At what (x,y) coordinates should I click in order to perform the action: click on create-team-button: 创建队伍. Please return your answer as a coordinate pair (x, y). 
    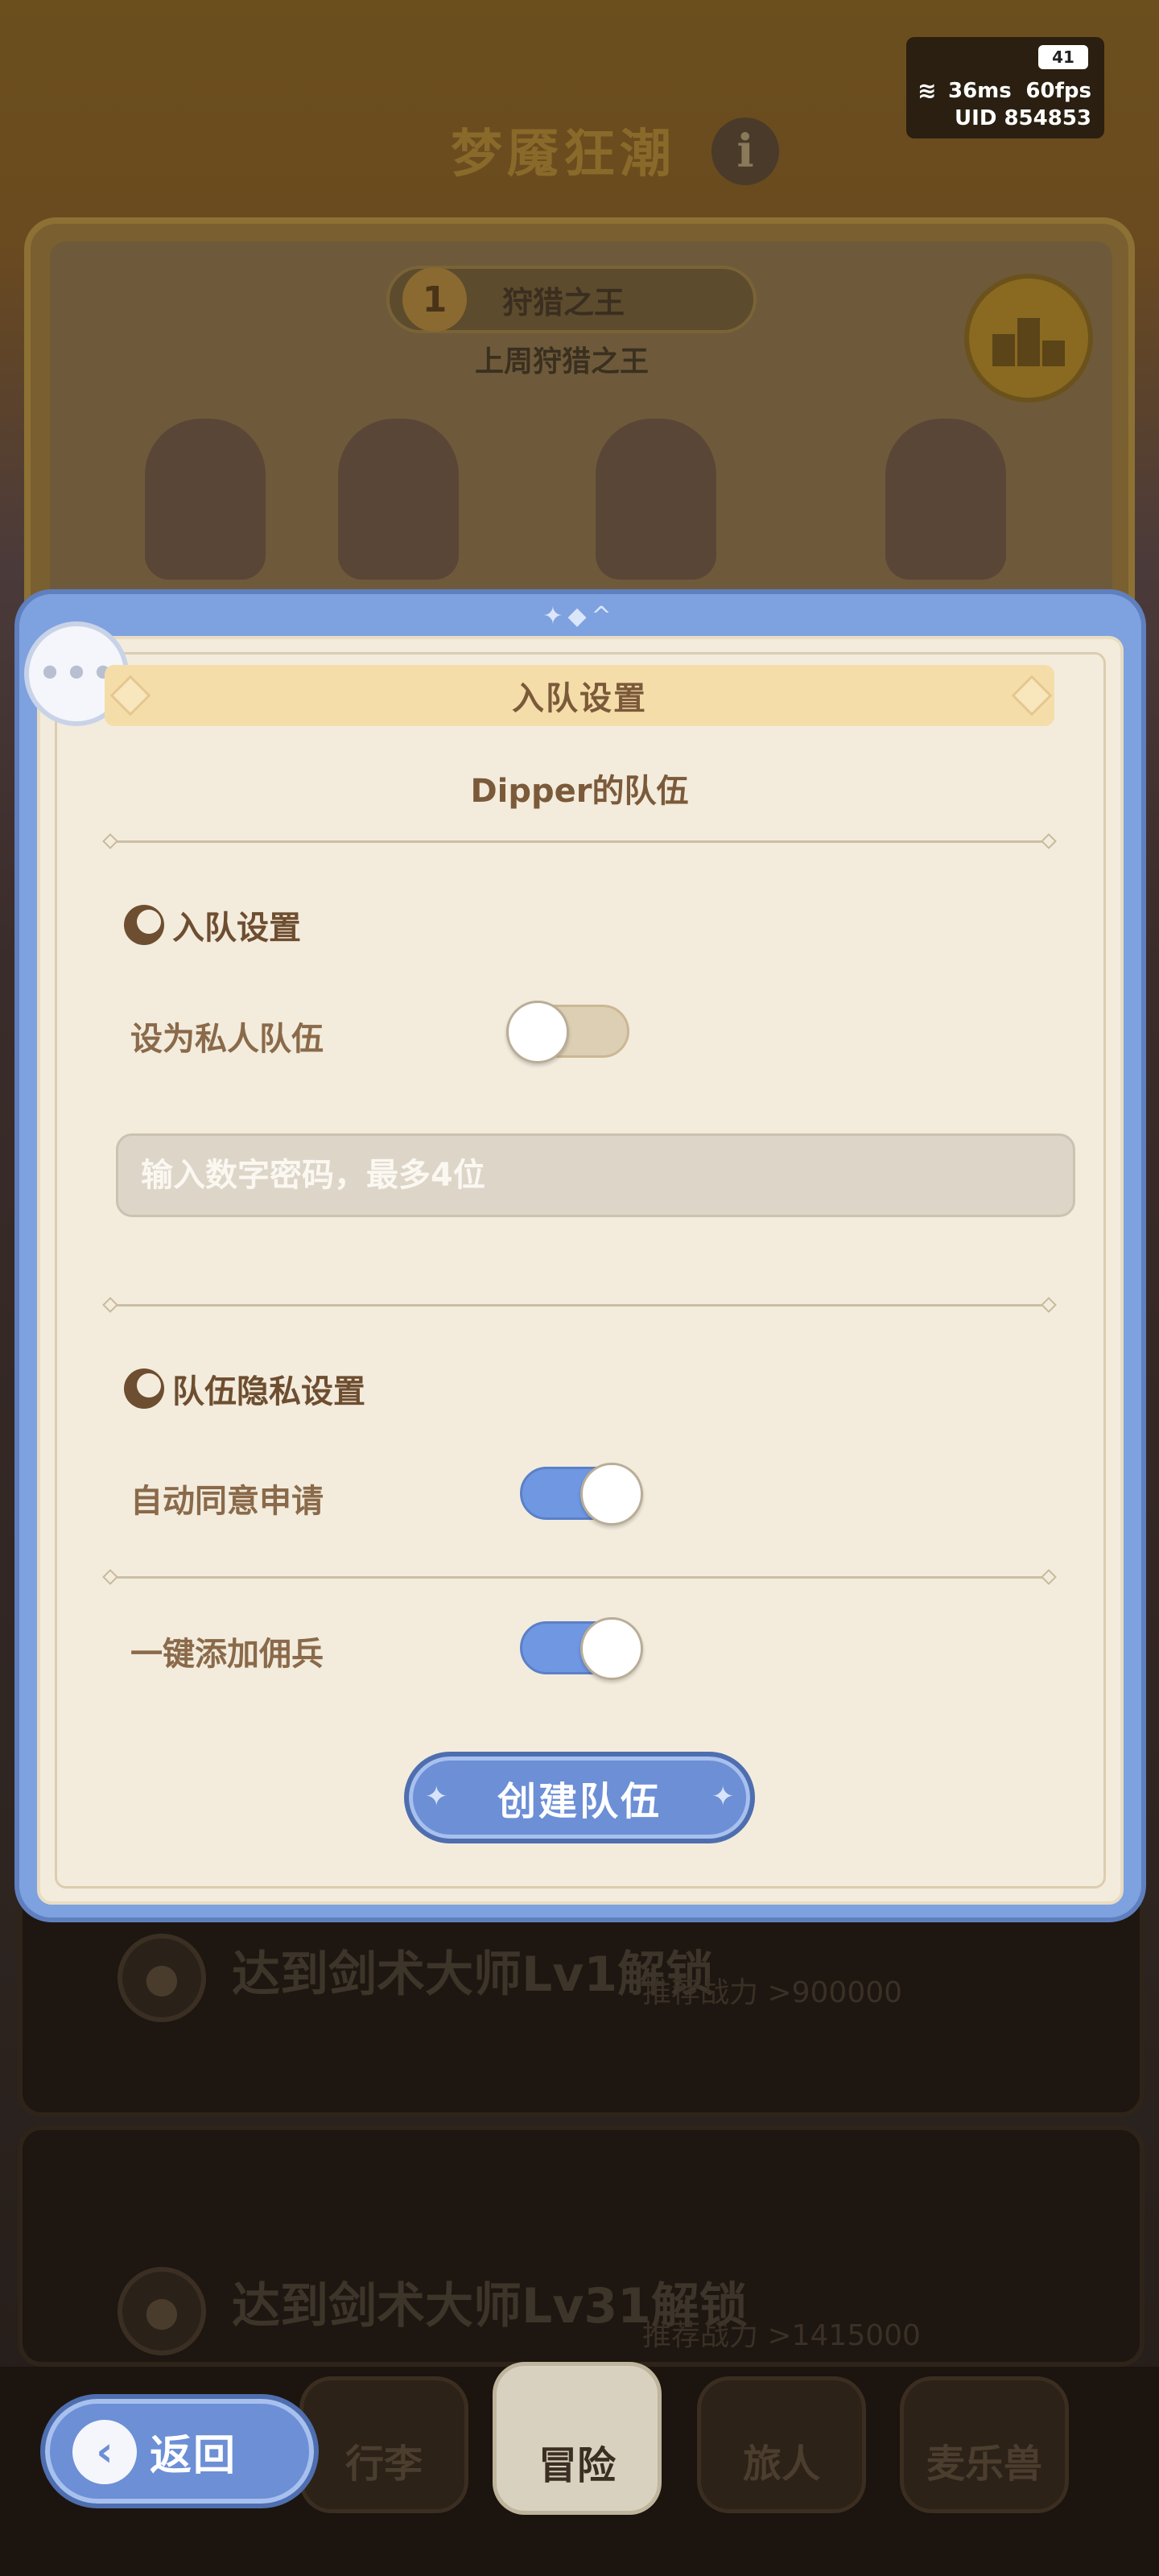
    Looking at the image, I should click on (579, 1797).